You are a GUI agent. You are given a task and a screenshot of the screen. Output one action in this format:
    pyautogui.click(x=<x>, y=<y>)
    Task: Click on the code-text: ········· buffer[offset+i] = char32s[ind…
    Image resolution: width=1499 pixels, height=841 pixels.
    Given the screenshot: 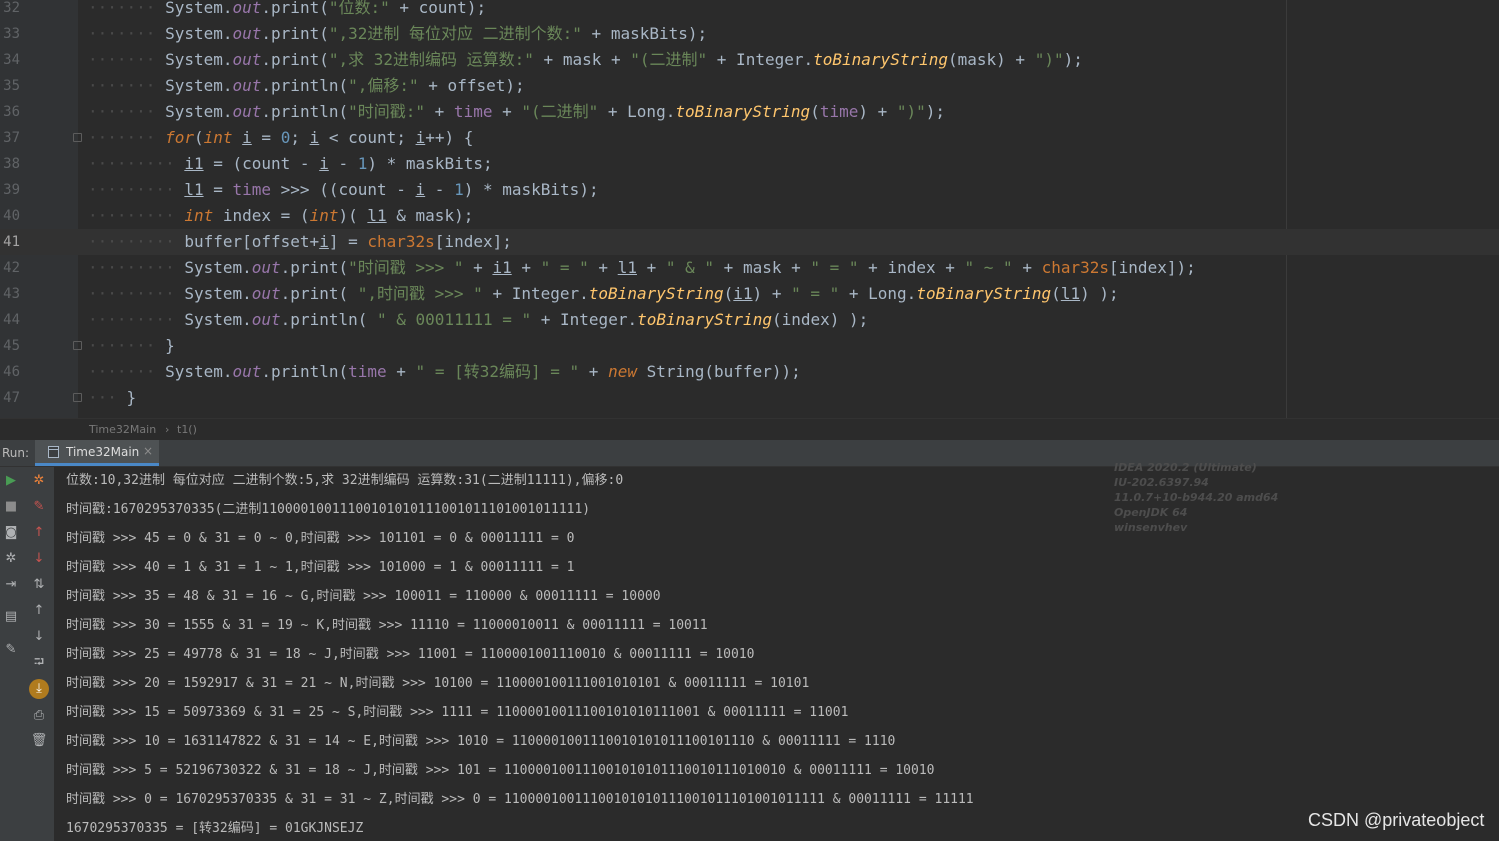 What is the action you would take?
    pyautogui.click(x=300, y=242)
    